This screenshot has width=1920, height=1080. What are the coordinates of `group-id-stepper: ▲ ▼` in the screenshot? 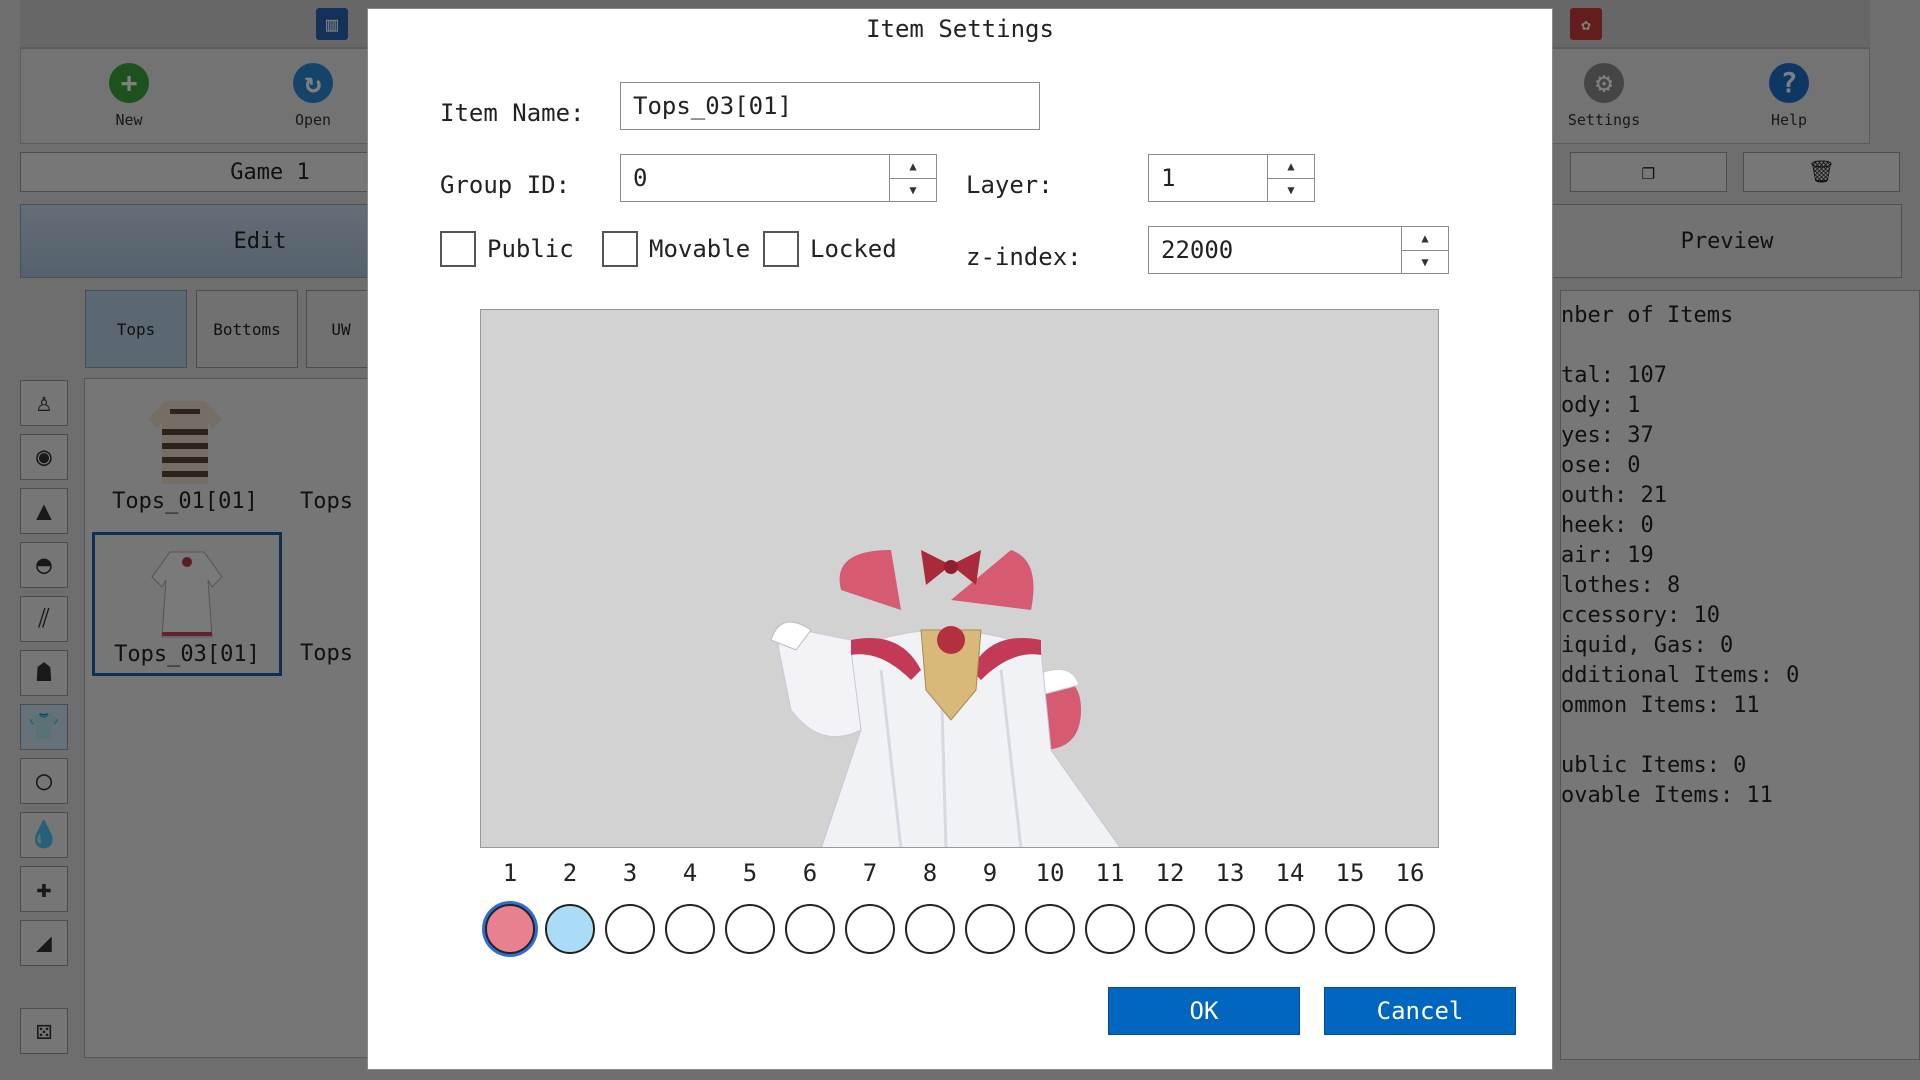 It's located at (913, 178).